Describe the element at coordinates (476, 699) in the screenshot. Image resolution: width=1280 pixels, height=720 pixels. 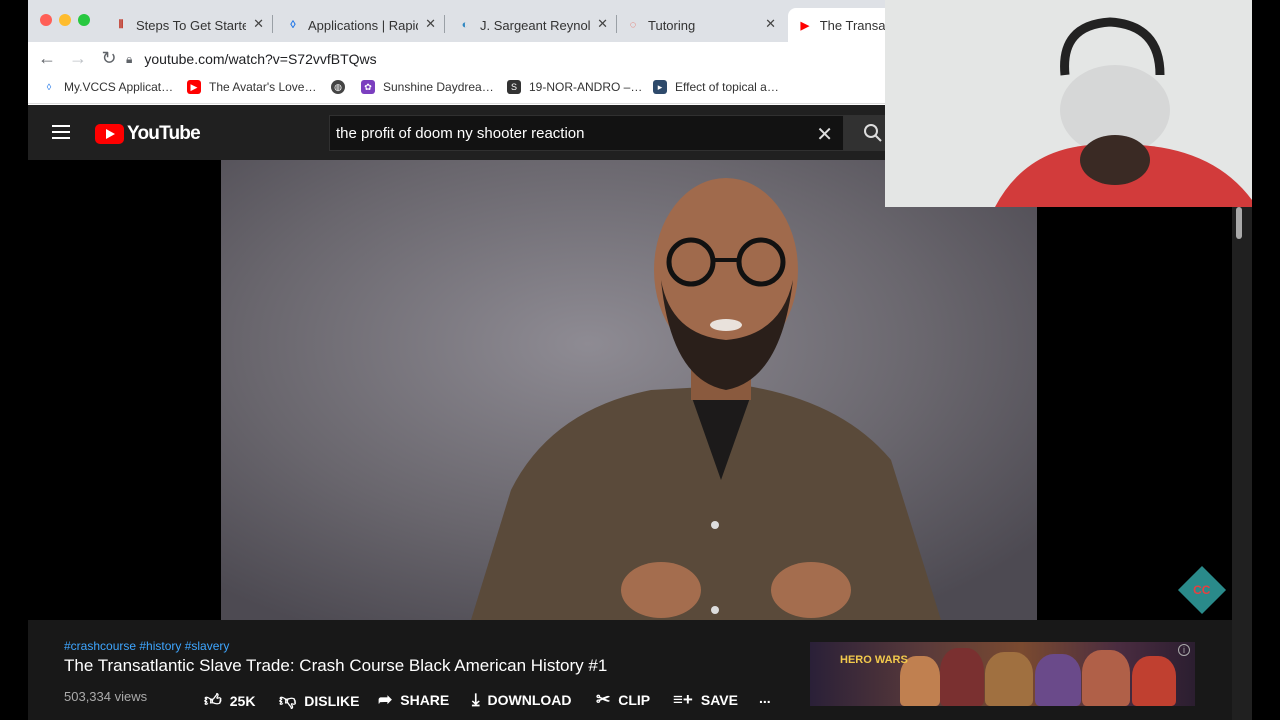
I see `download-icon: ⤓` at that location.